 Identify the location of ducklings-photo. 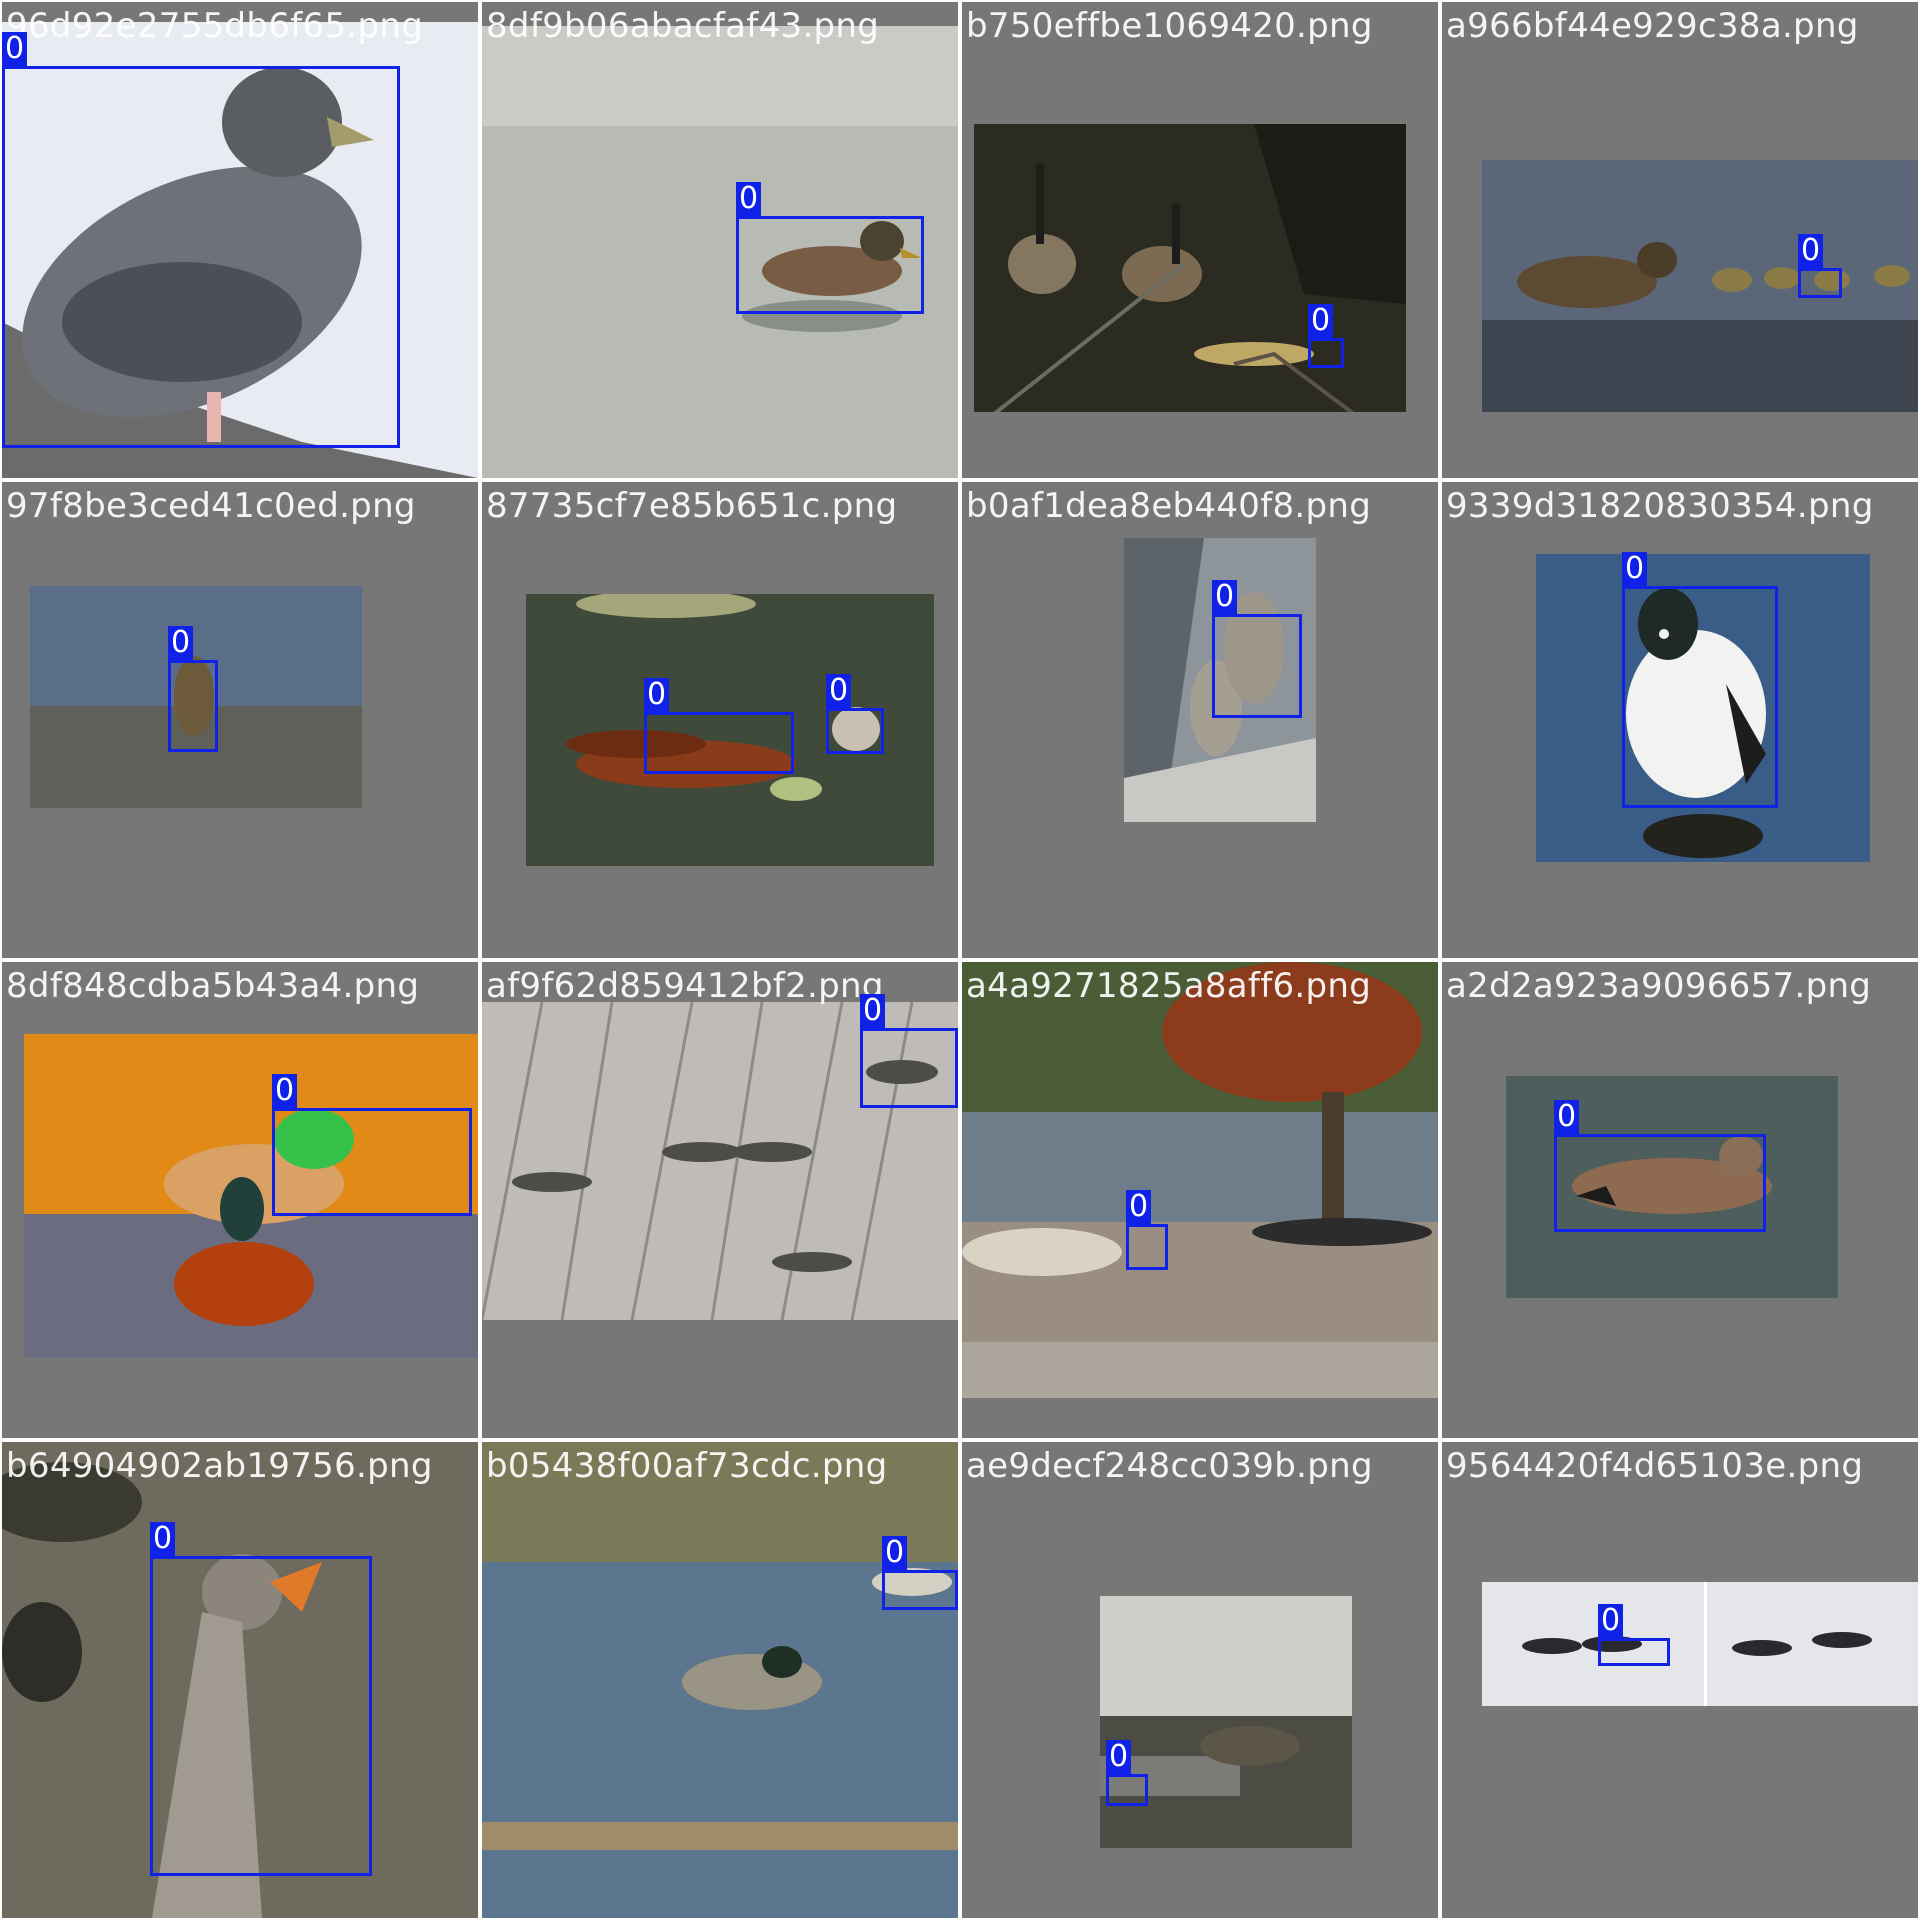
(1700, 286).